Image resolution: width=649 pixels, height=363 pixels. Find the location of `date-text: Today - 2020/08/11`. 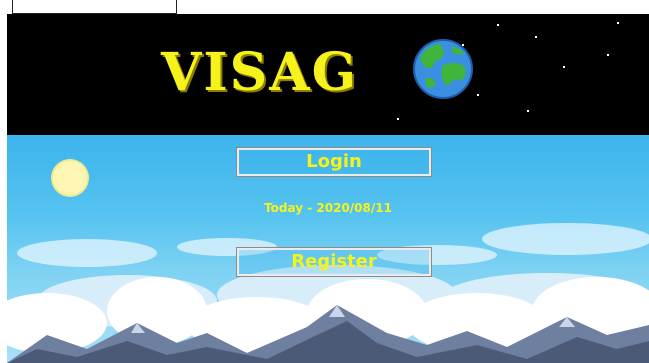

date-text: Today - 2020/08/11 is located at coordinates (328, 208).